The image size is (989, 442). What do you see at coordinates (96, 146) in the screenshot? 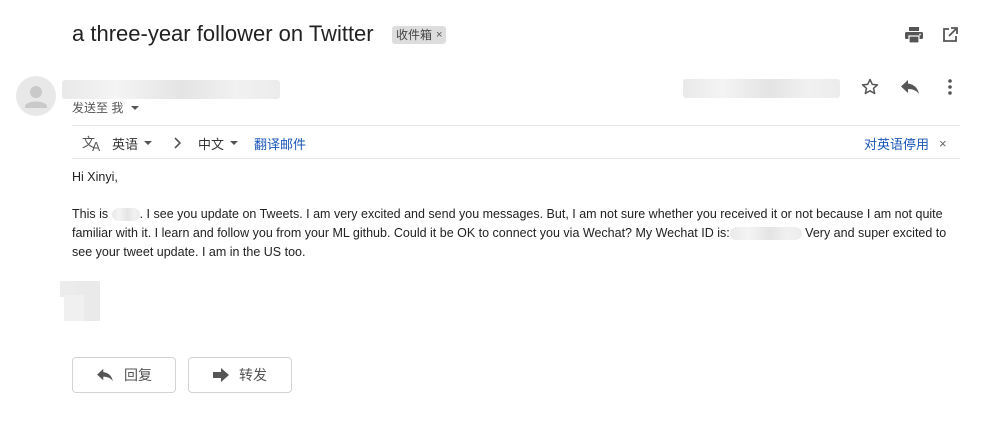
I see `svg-text: A` at bounding box center [96, 146].